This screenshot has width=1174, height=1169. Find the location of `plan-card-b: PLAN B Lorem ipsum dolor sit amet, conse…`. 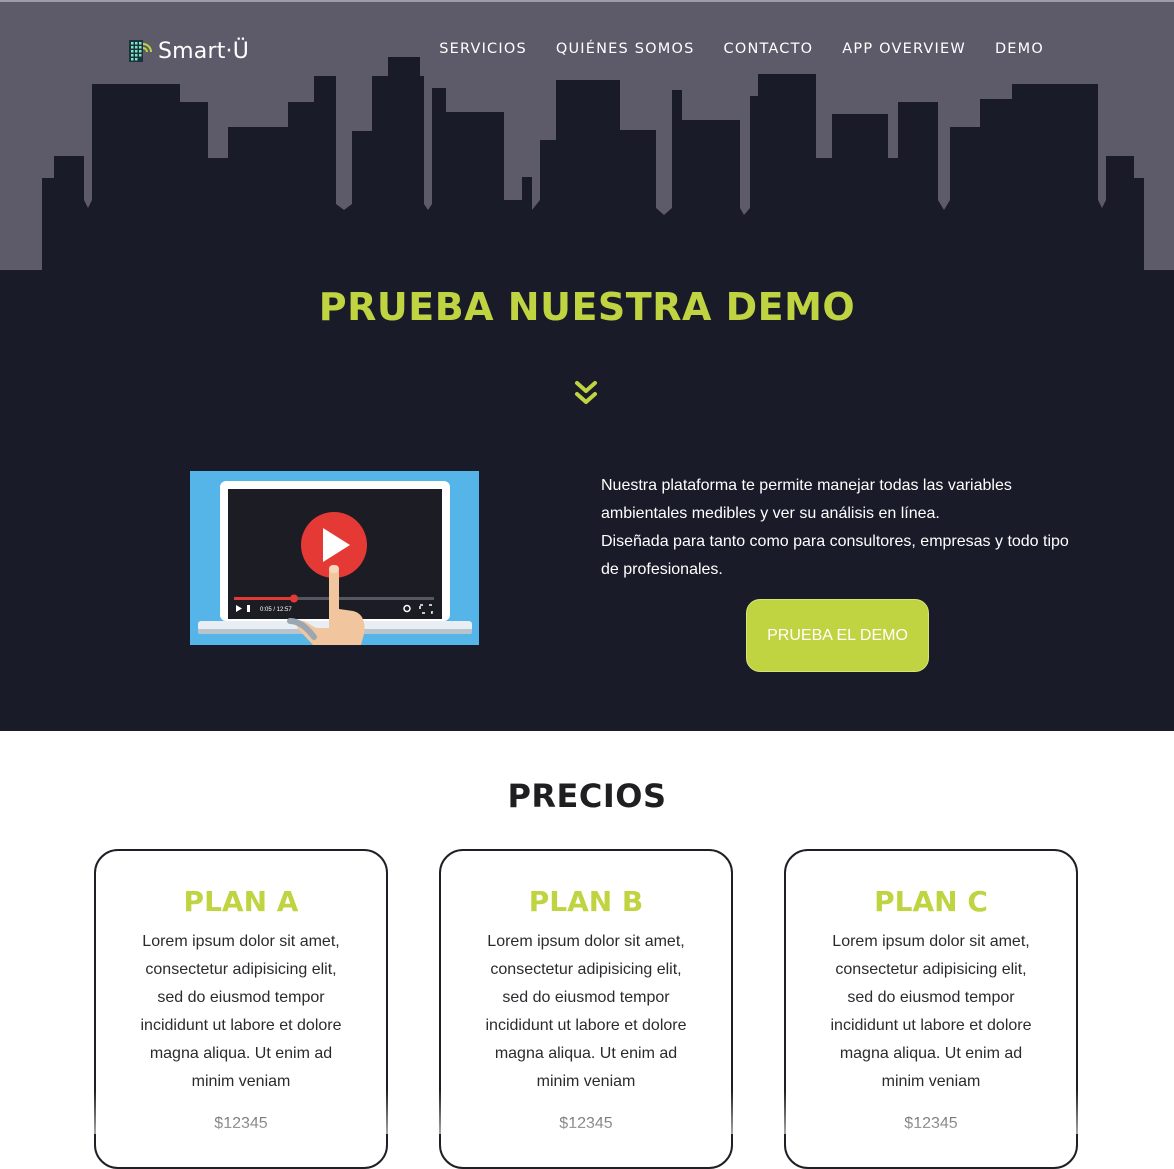

plan-card-b: PLAN B Lorem ipsum dolor sit amet, conse… is located at coordinates (586, 1009).